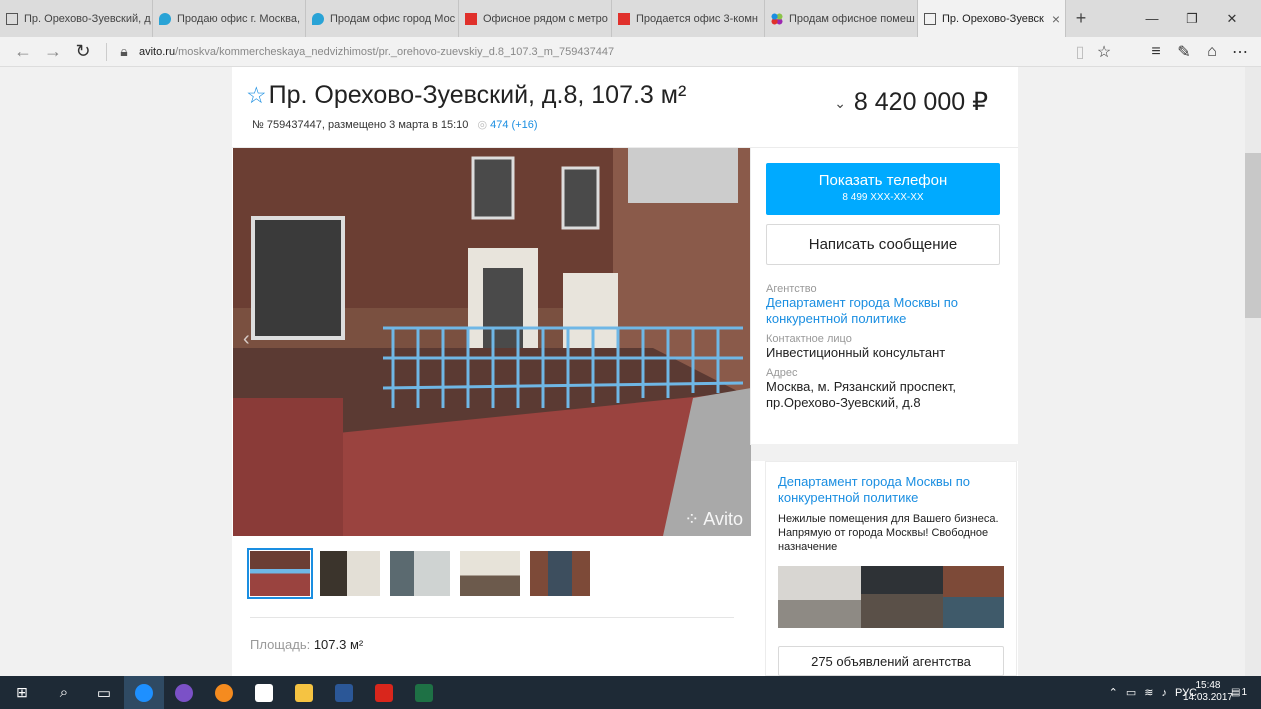 The image size is (1261, 709). Describe the element at coordinates (1212, 52) in the screenshot. I see `share-icon: ⌂` at that location.